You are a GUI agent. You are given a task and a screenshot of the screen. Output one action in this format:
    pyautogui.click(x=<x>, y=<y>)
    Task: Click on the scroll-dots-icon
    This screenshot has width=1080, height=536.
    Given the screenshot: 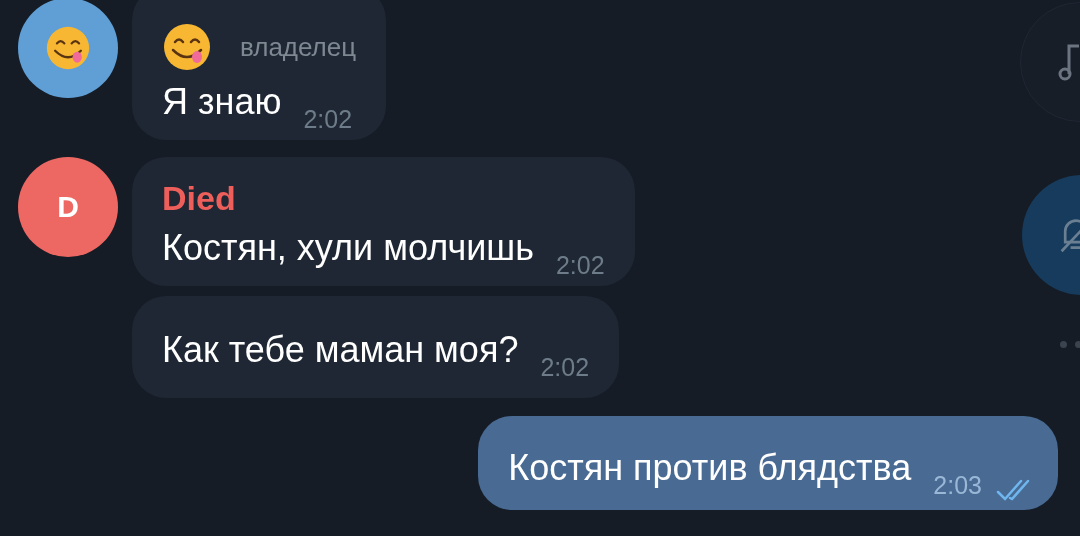 What is the action you would take?
    pyautogui.click(x=1070, y=344)
    